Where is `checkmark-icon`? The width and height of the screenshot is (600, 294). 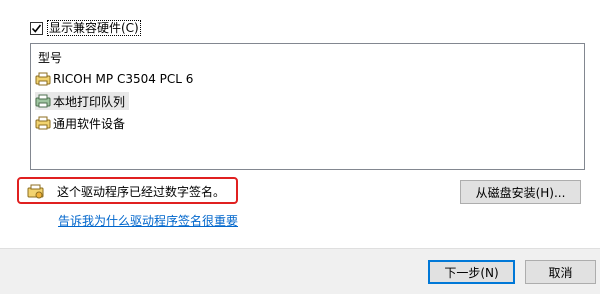 checkmark-icon is located at coordinates (36, 28).